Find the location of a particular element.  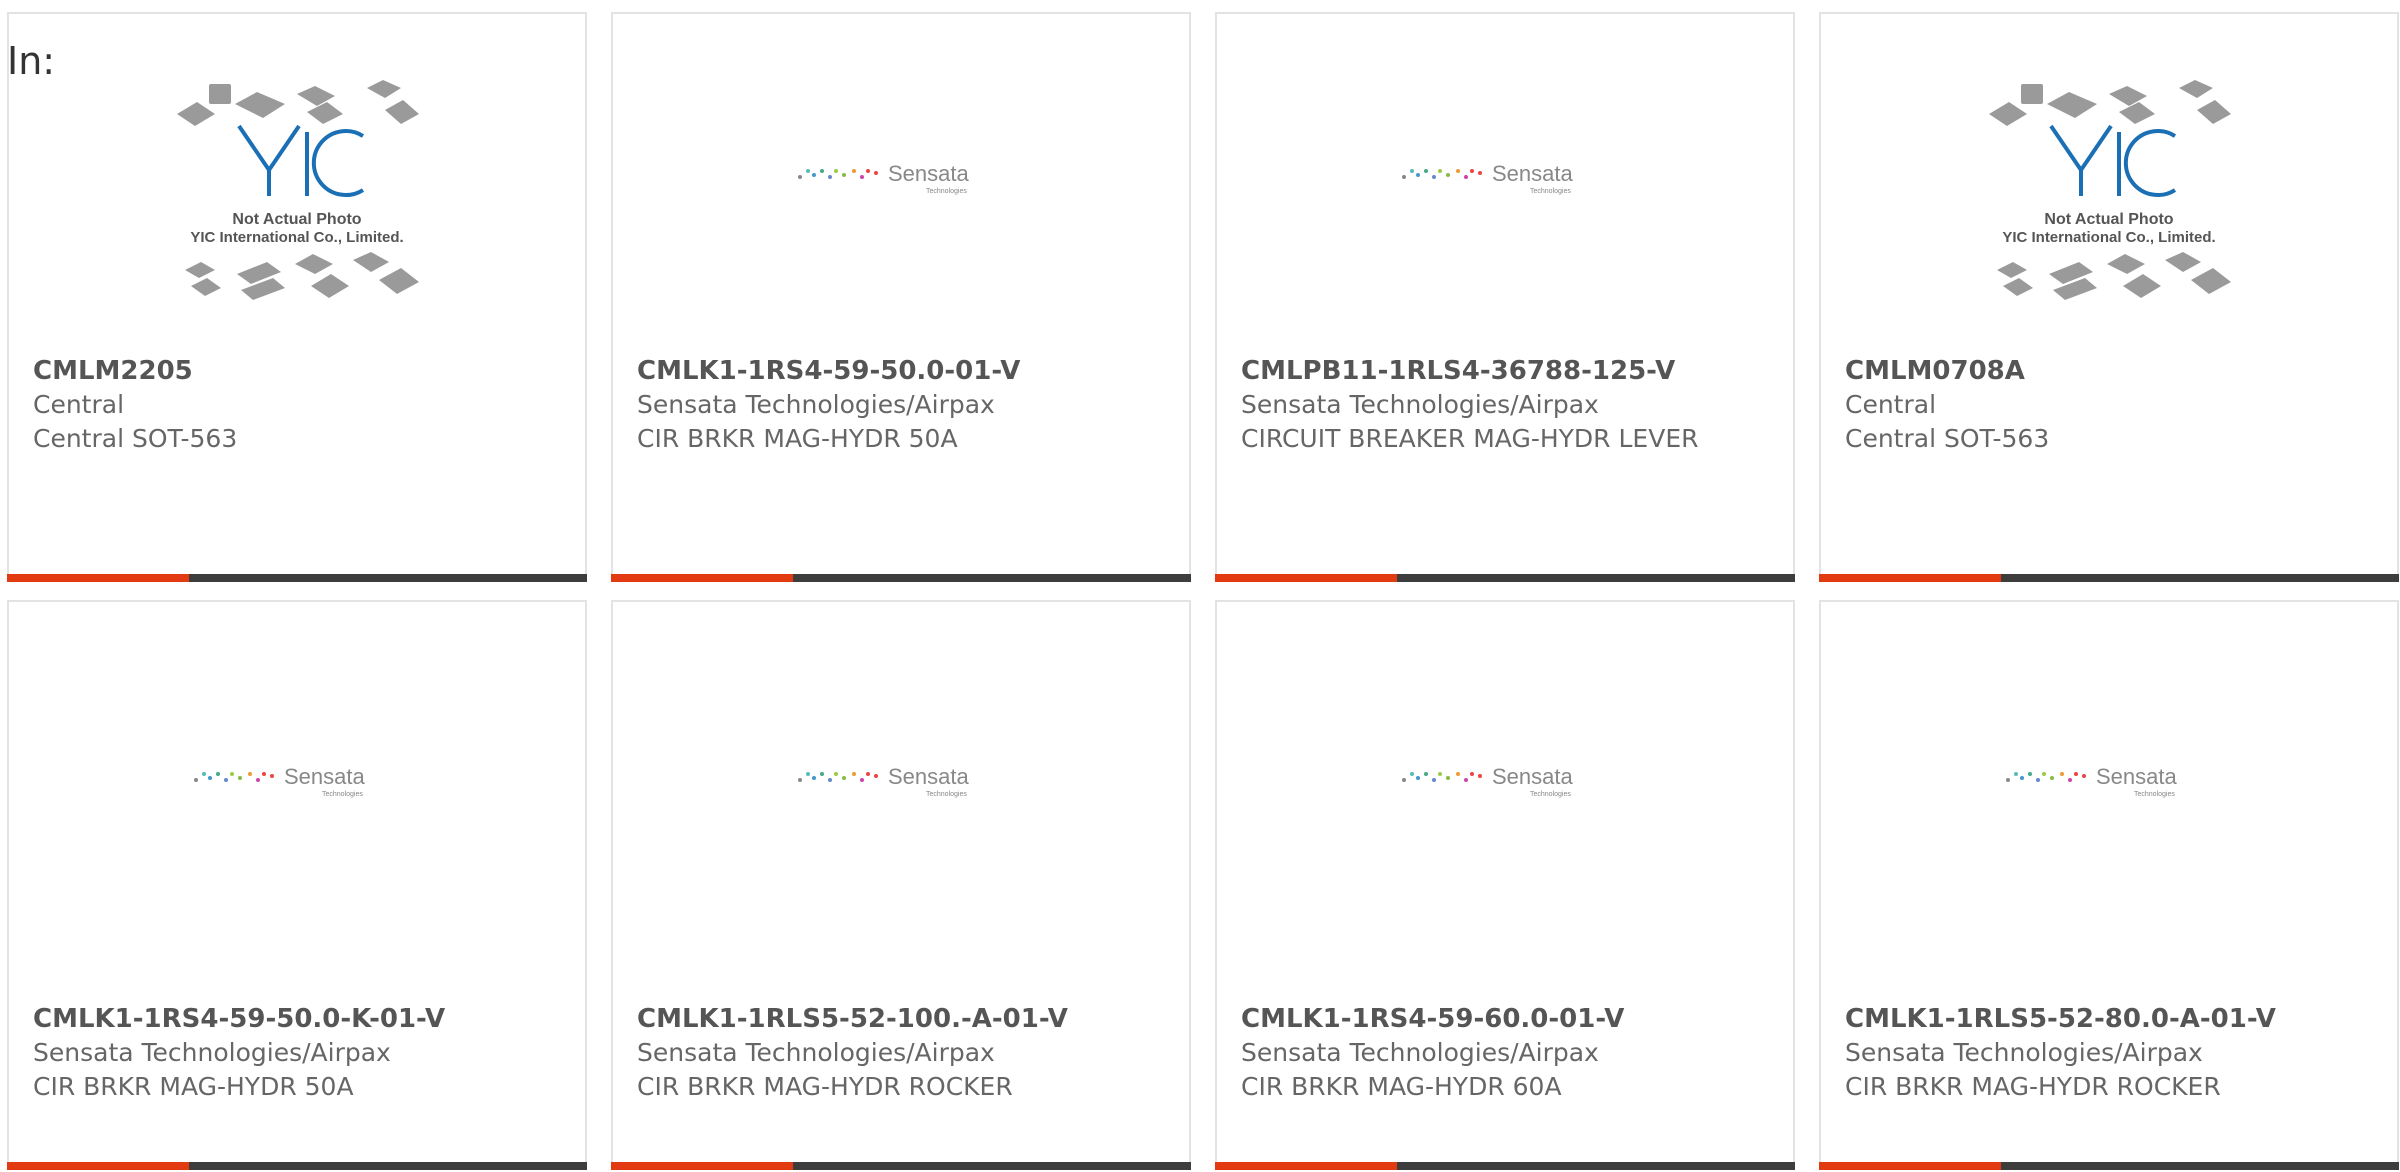

part-number-link: CMLK1-1RS4-59-50.0-K-01-V is located at coordinates (299, 1019).